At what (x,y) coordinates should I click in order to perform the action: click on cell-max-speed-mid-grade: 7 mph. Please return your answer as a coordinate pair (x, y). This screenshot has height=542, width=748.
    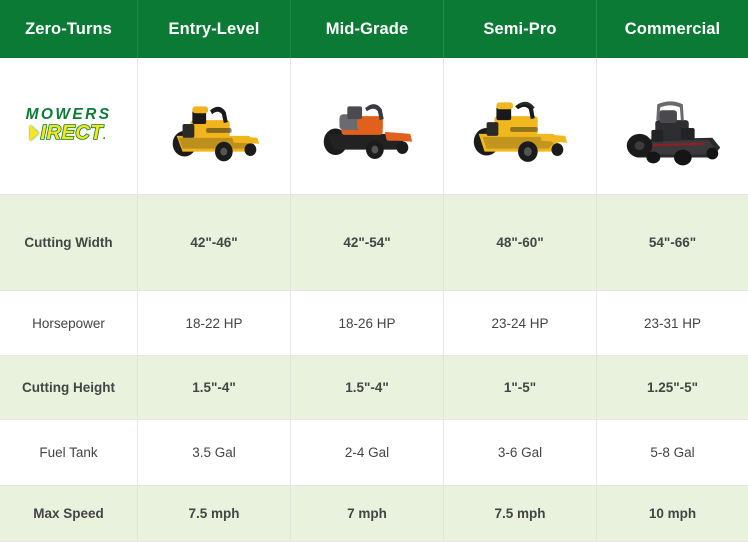
    Looking at the image, I should click on (367, 513).